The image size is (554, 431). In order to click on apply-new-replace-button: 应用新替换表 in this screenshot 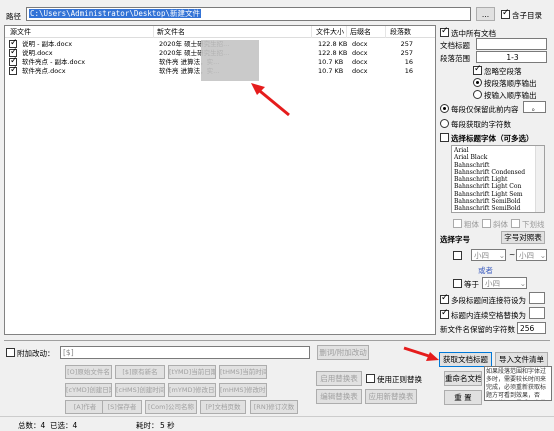, I will do `click(391, 396)`.